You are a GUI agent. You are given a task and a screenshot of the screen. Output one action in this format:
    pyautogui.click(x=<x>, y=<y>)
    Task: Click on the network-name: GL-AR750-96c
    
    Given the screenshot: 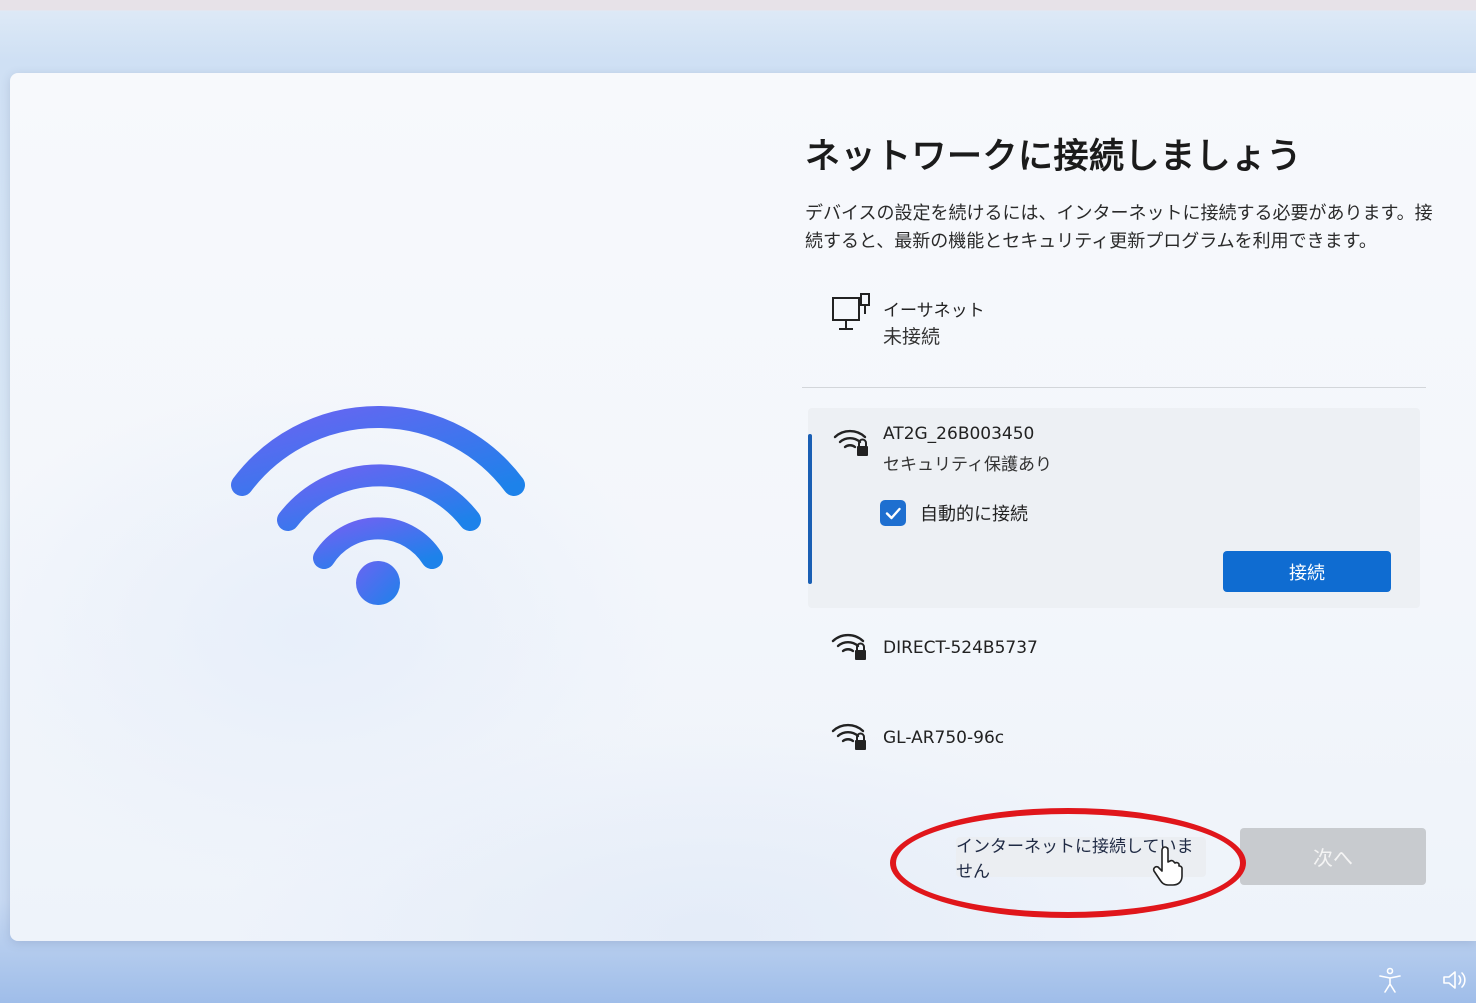 What is the action you would take?
    pyautogui.click(x=944, y=738)
    